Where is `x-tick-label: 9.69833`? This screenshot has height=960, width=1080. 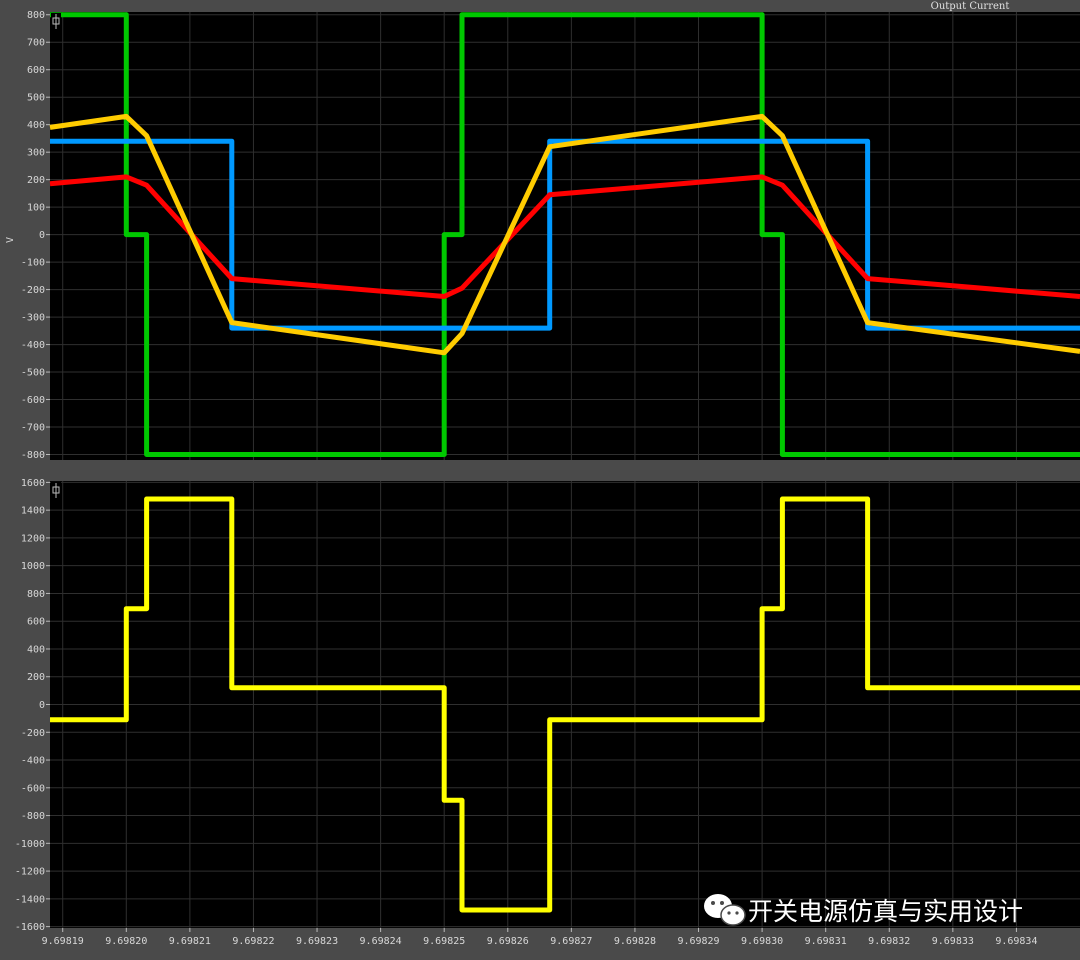
x-tick-label: 9.69833 is located at coordinates (953, 941).